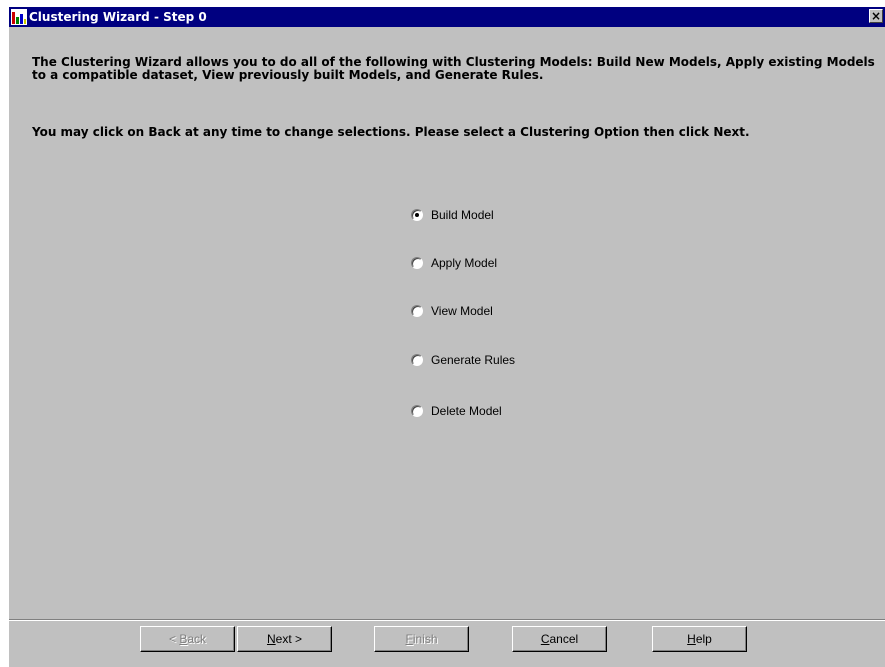 The height and width of the screenshot is (667, 885). Describe the element at coordinates (19, 17) in the screenshot. I see `chart-app-icon` at that location.